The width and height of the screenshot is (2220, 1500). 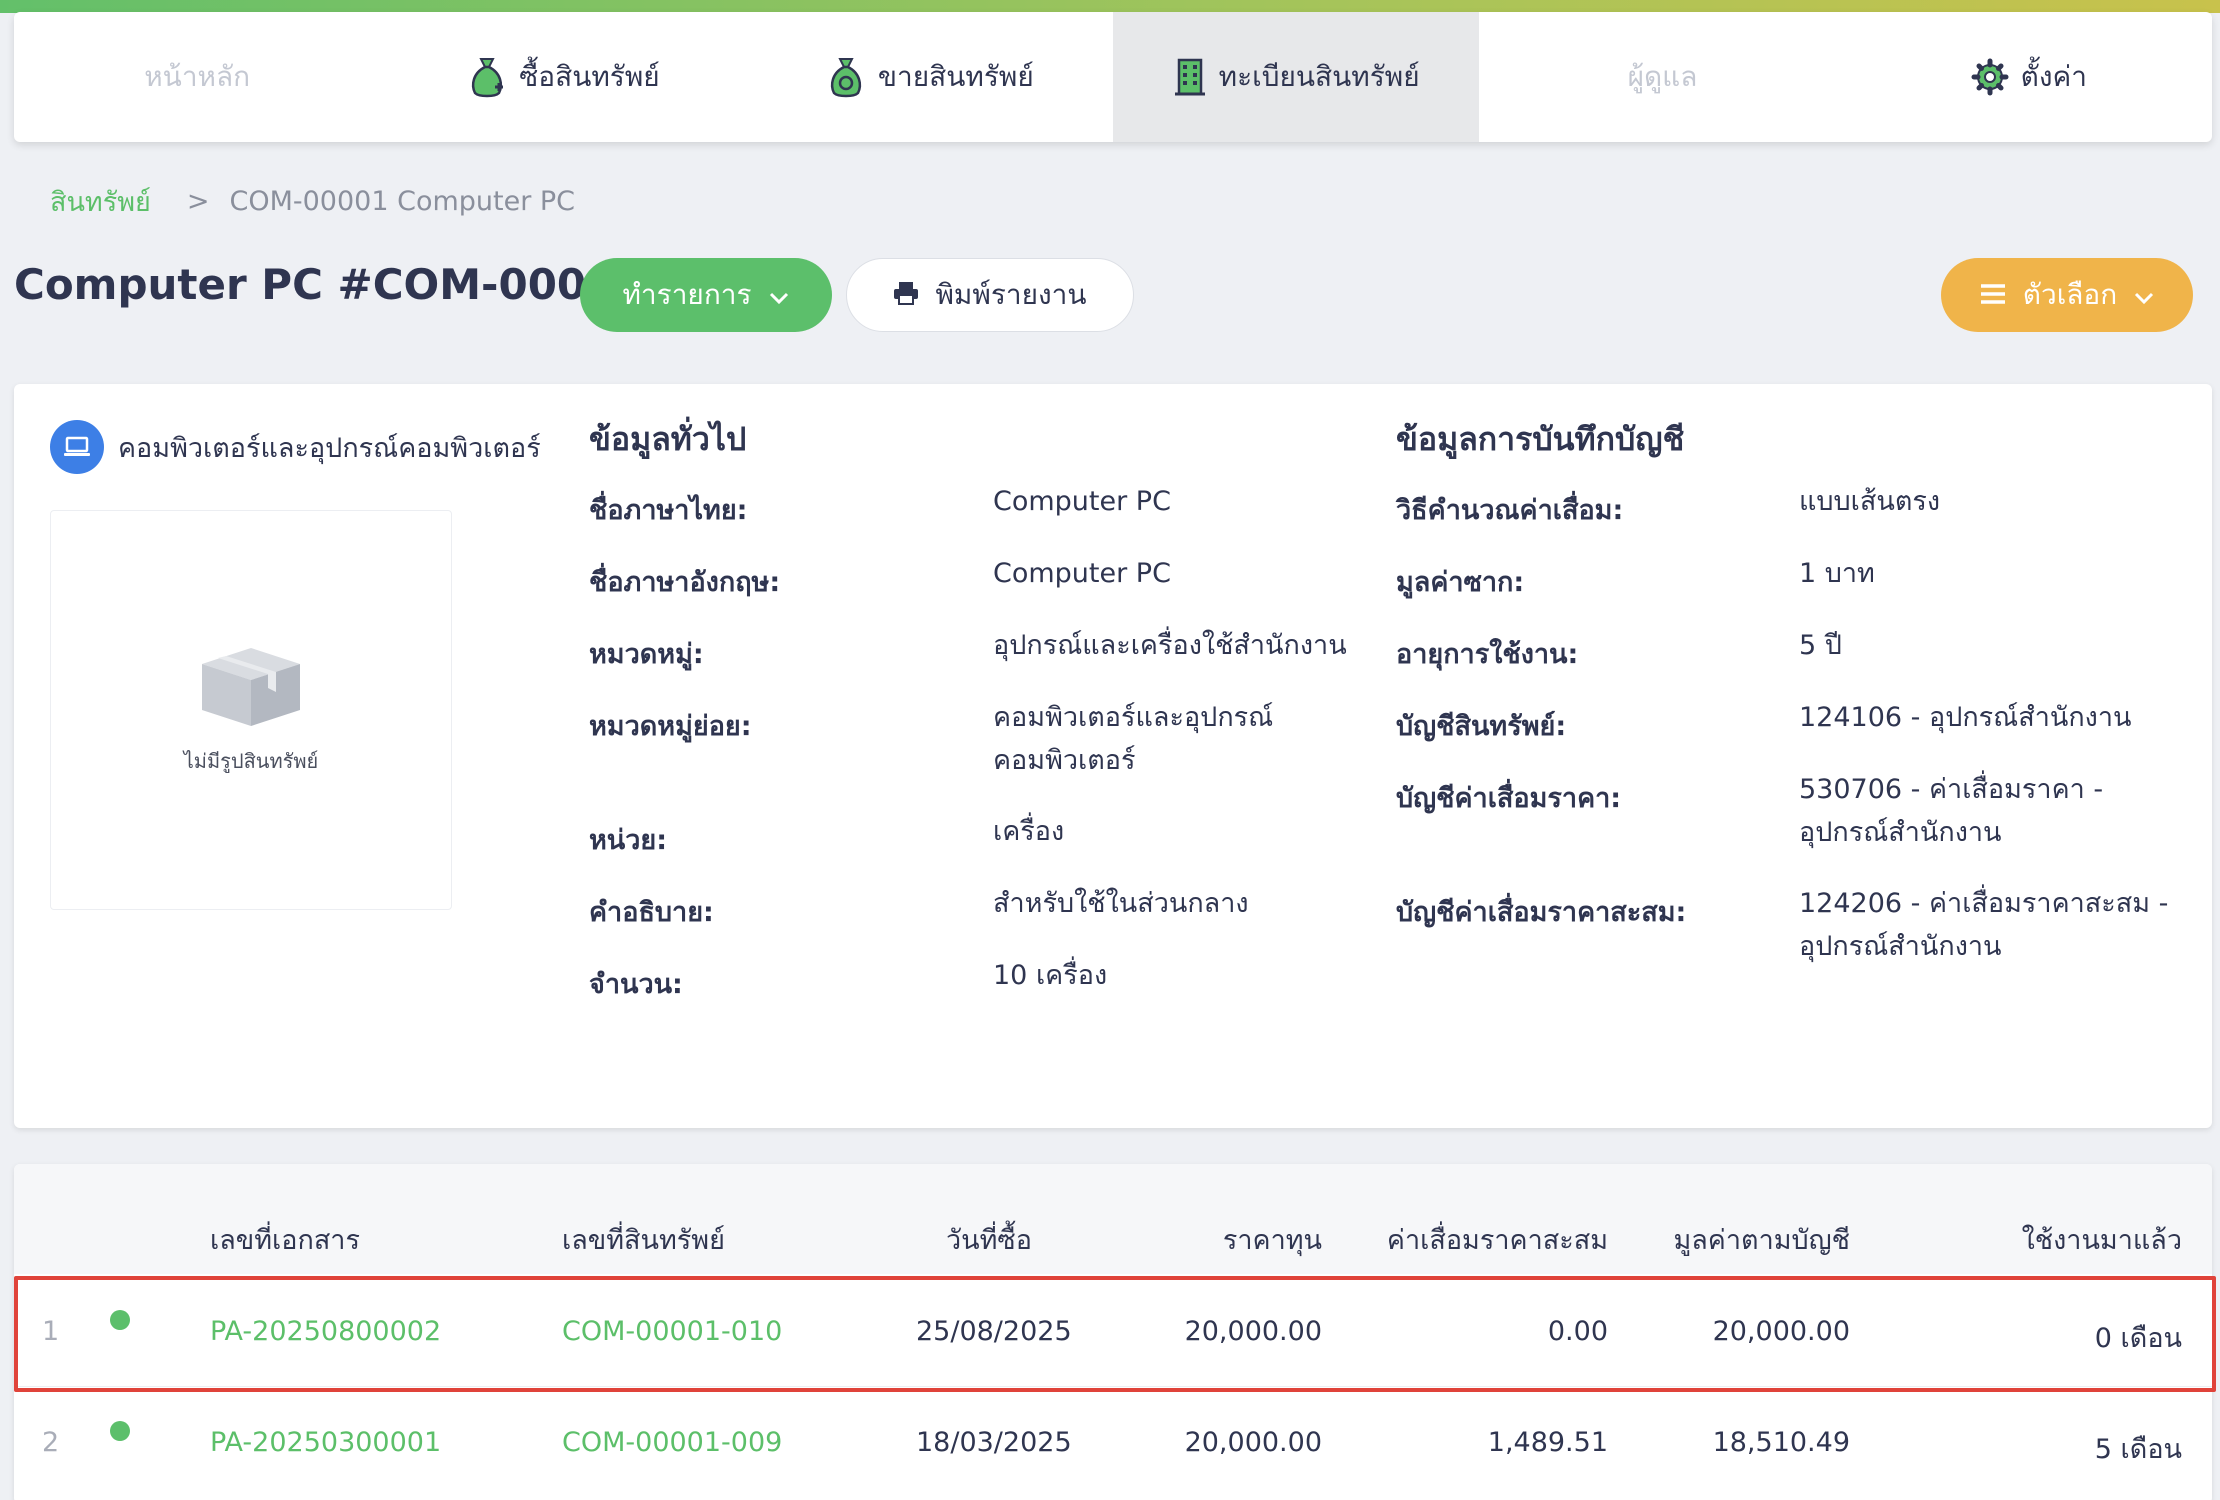 What do you see at coordinates (1900, 946) in the screenshot?
I see `field-value-accumulated-depreciation-account-line2: อุปกรณ์สำนักงาน` at bounding box center [1900, 946].